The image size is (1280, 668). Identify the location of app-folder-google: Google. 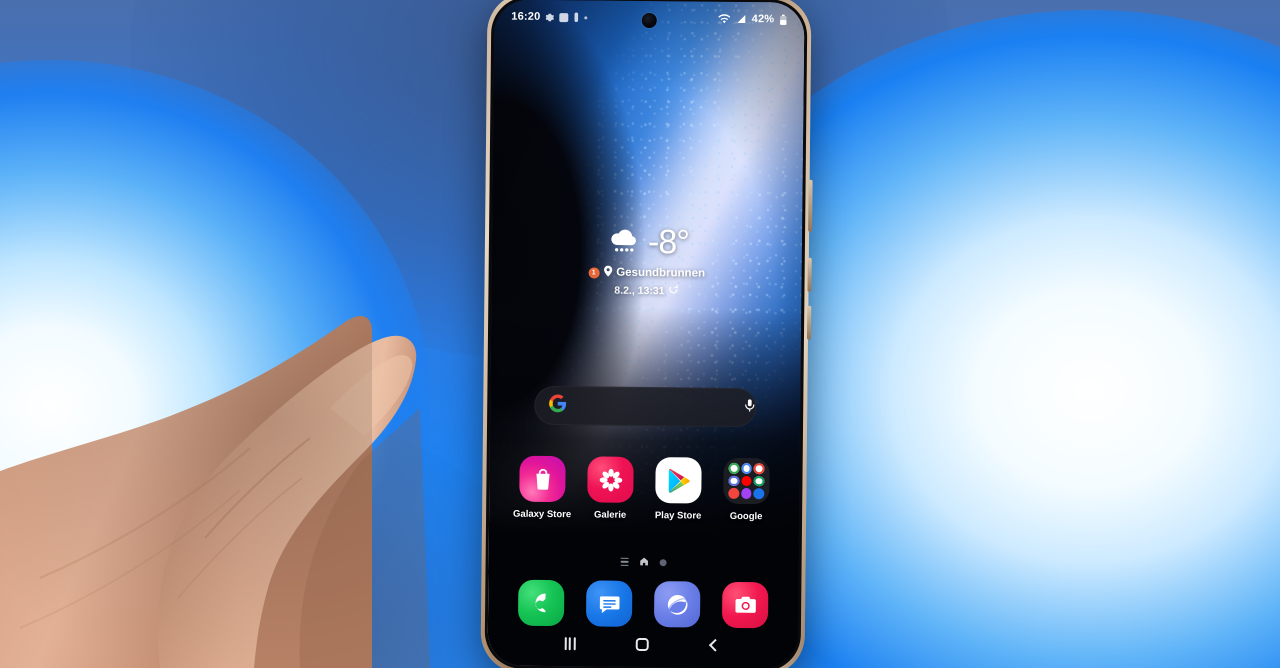
(746, 490).